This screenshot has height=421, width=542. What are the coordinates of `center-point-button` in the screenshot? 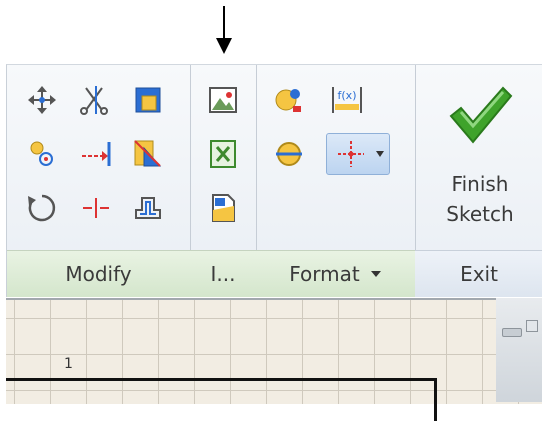 It's located at (358, 154).